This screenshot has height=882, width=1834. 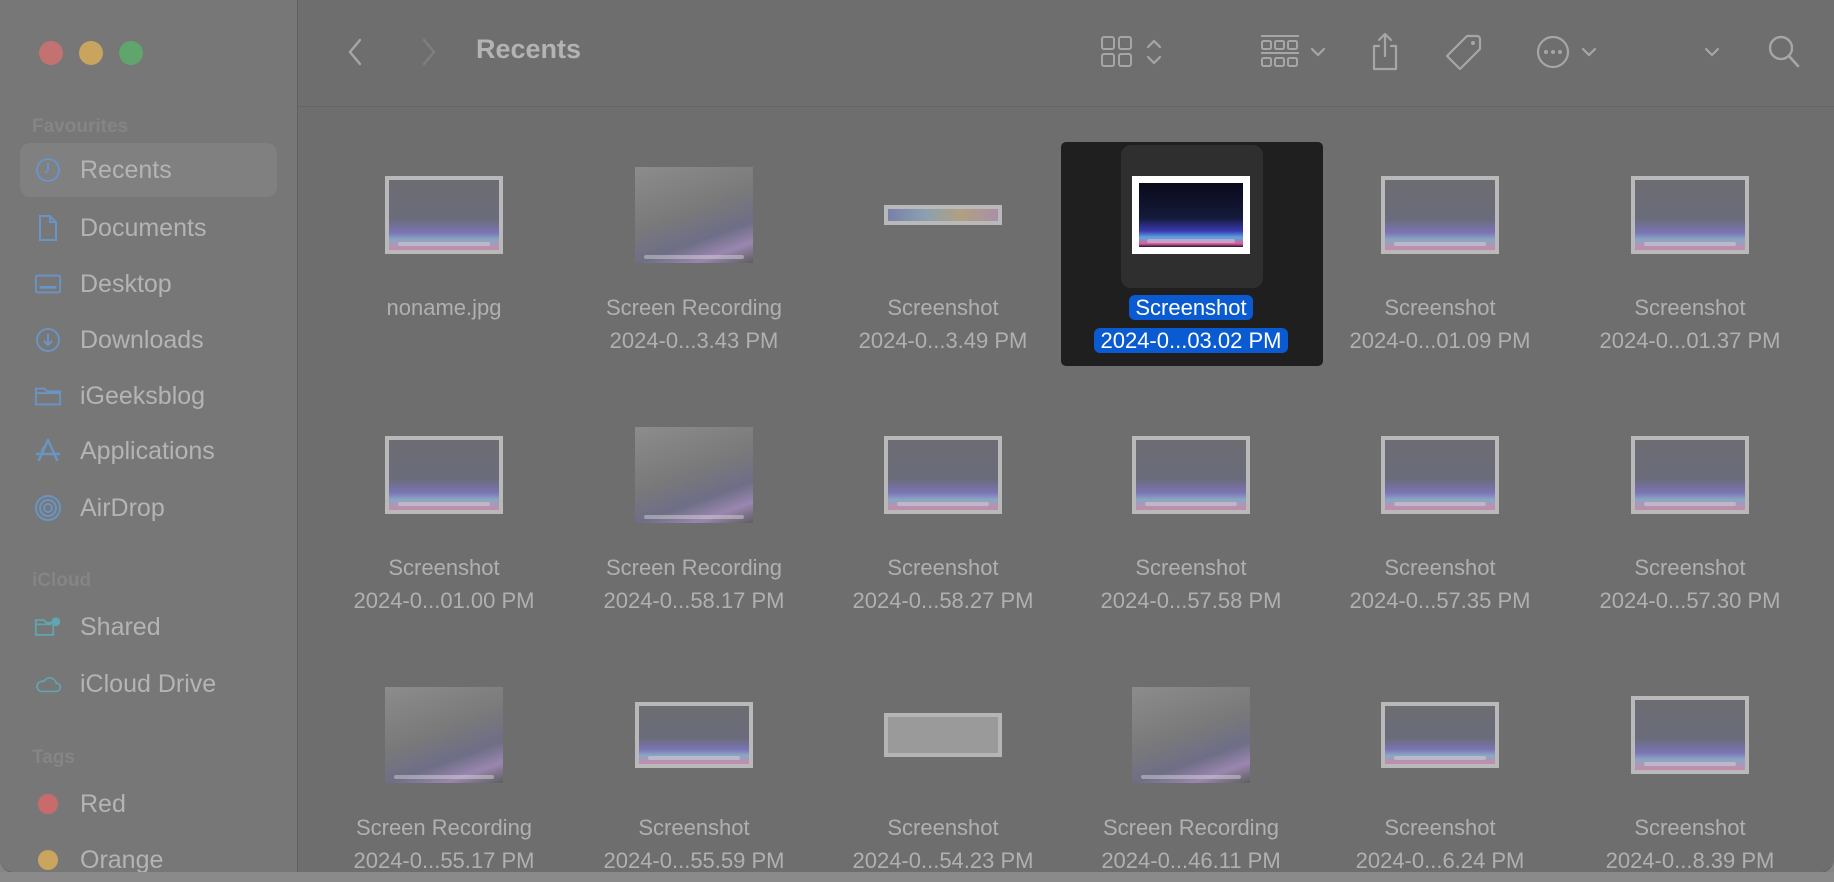 I want to click on file-name-label: Screenshot 2024-0...55.59 PM, so click(x=694, y=841).